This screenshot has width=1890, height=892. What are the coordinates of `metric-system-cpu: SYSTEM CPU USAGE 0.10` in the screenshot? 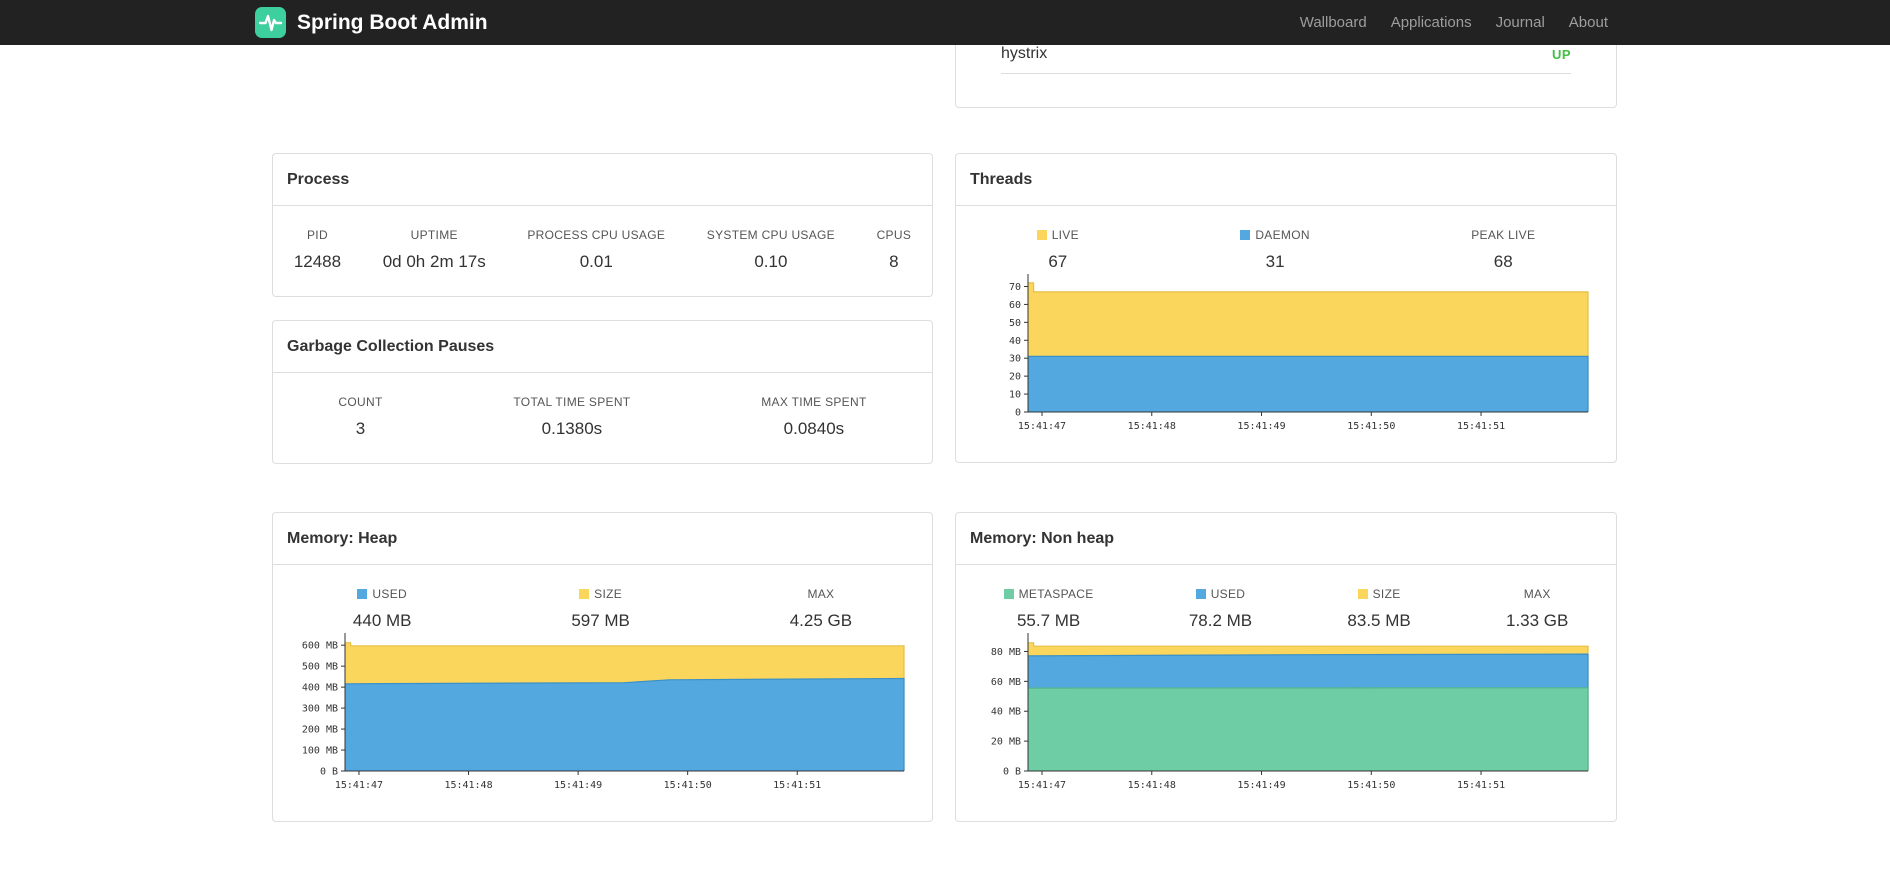 It's located at (771, 250).